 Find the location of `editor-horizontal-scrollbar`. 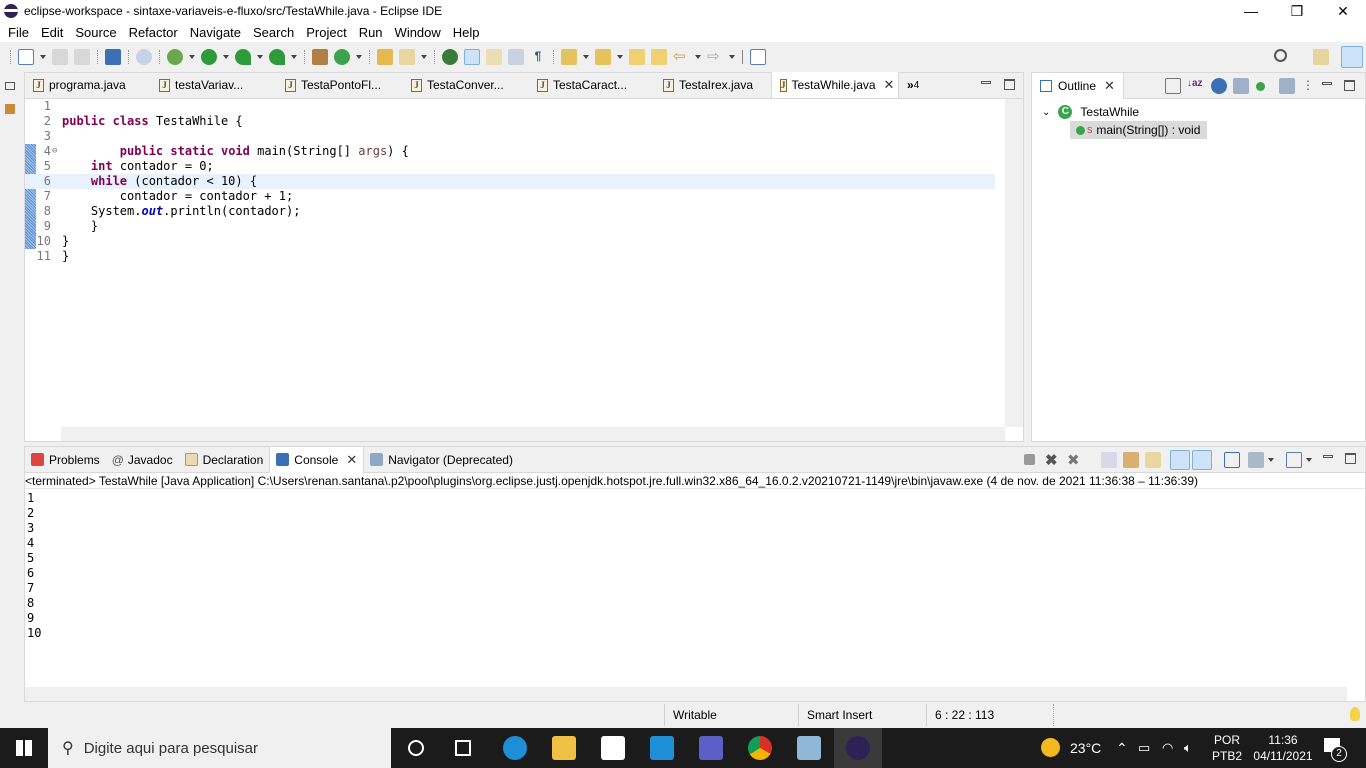

editor-horizontal-scrollbar is located at coordinates (533, 434).